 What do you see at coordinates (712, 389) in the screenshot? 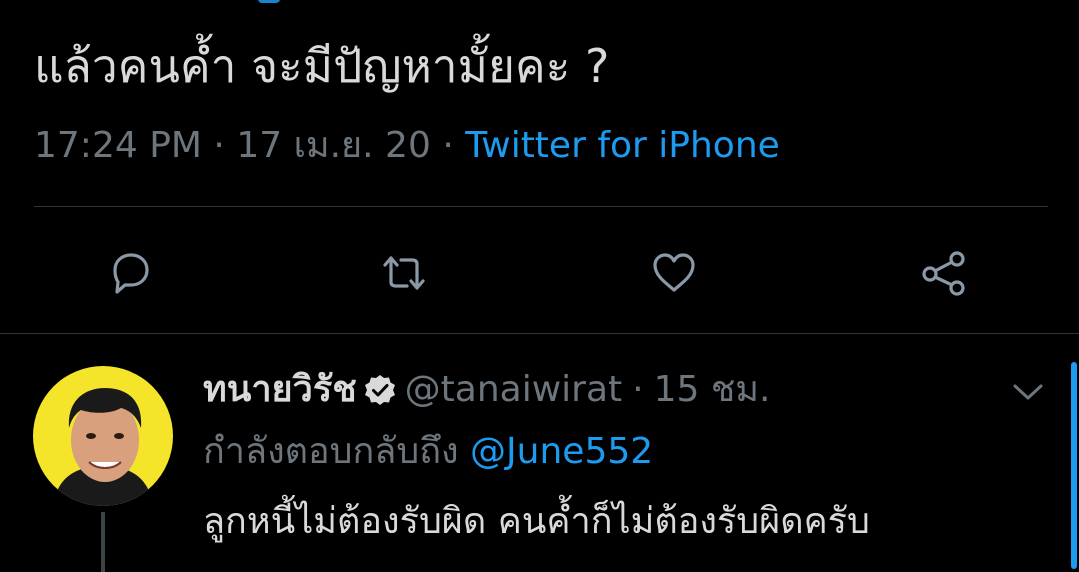
I see `reply-time: 15 ชม.` at bounding box center [712, 389].